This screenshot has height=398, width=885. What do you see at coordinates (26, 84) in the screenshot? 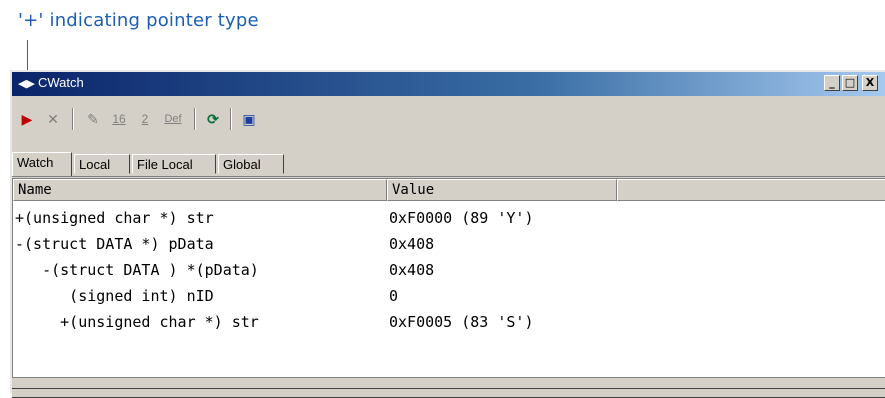
I see `app-icon: ◀▶` at bounding box center [26, 84].